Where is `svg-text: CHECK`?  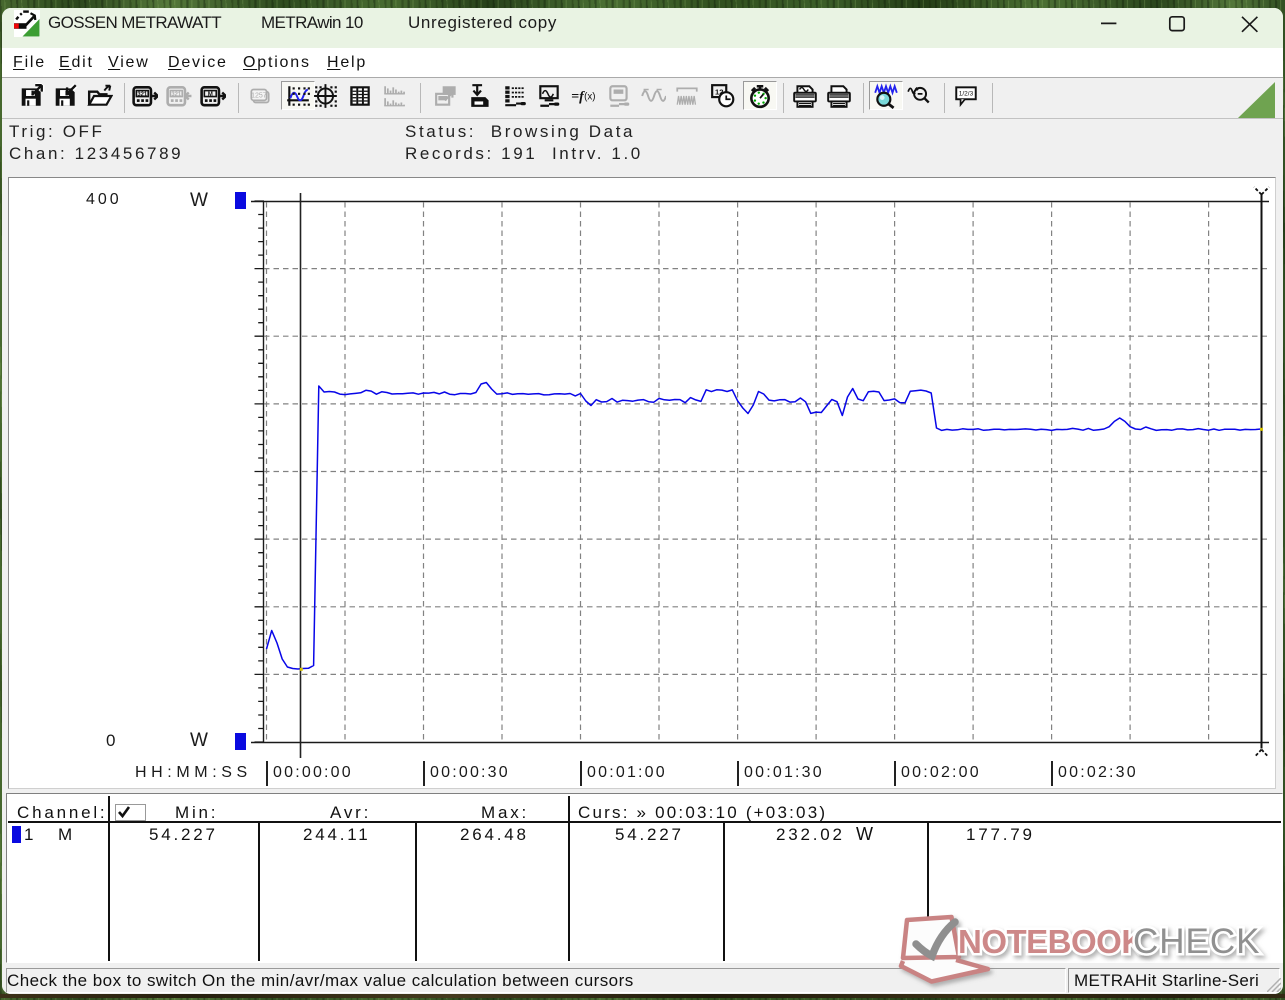 svg-text: CHECK is located at coordinates (1197, 941).